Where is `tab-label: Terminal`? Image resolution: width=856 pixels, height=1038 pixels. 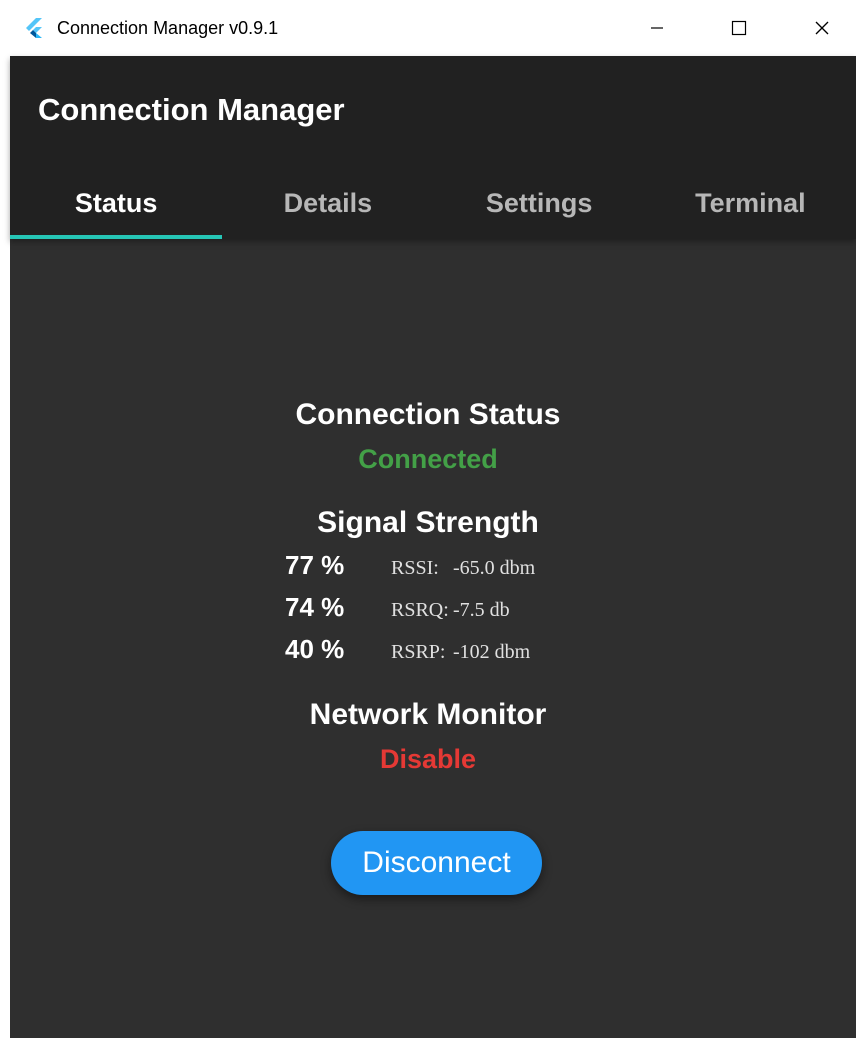
tab-label: Terminal is located at coordinates (750, 203).